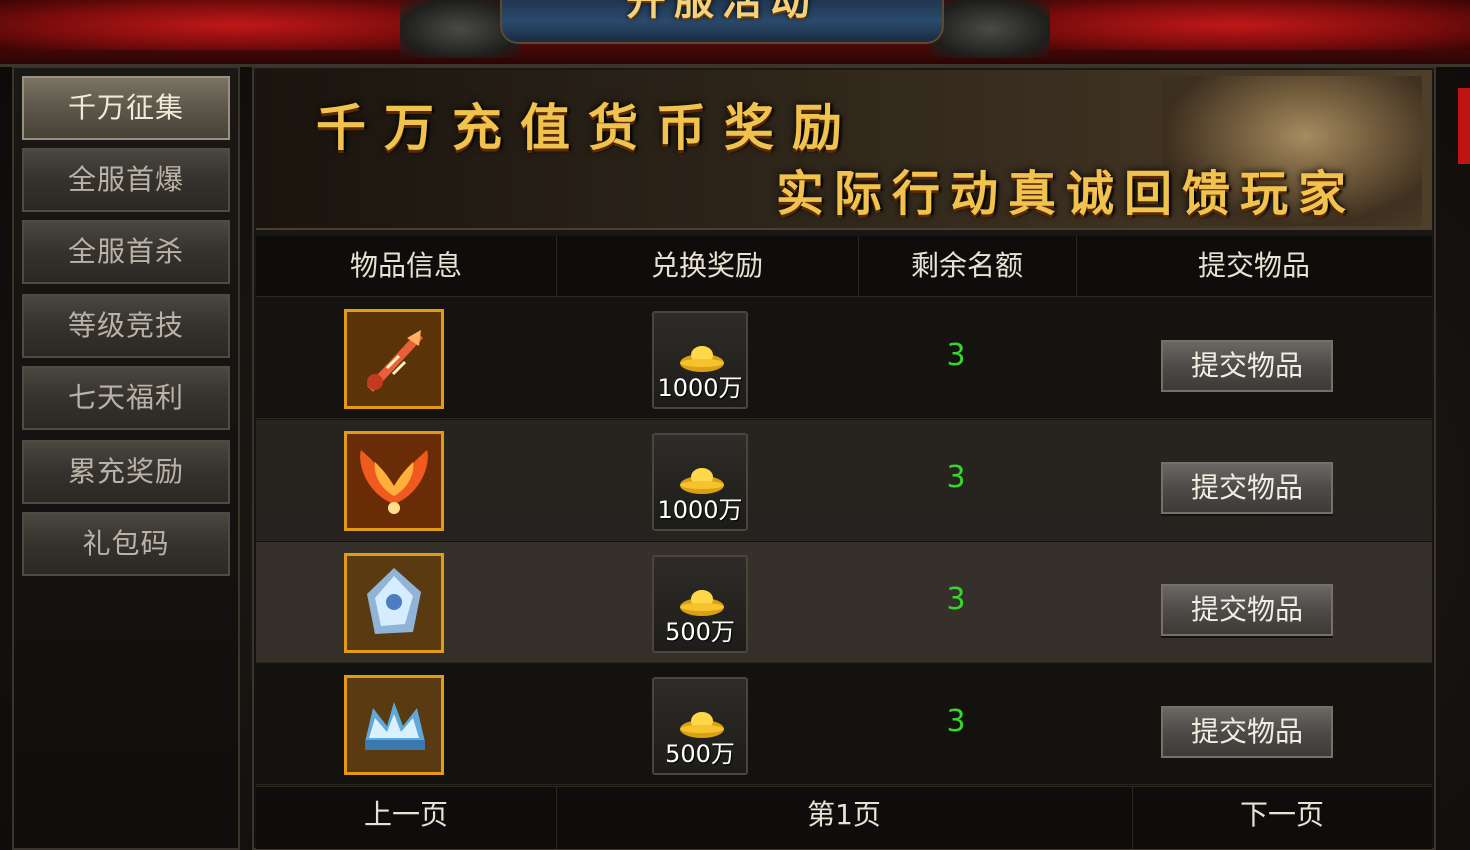 This screenshot has width=1470, height=850. I want to click on crystal-icon, so click(394, 603).